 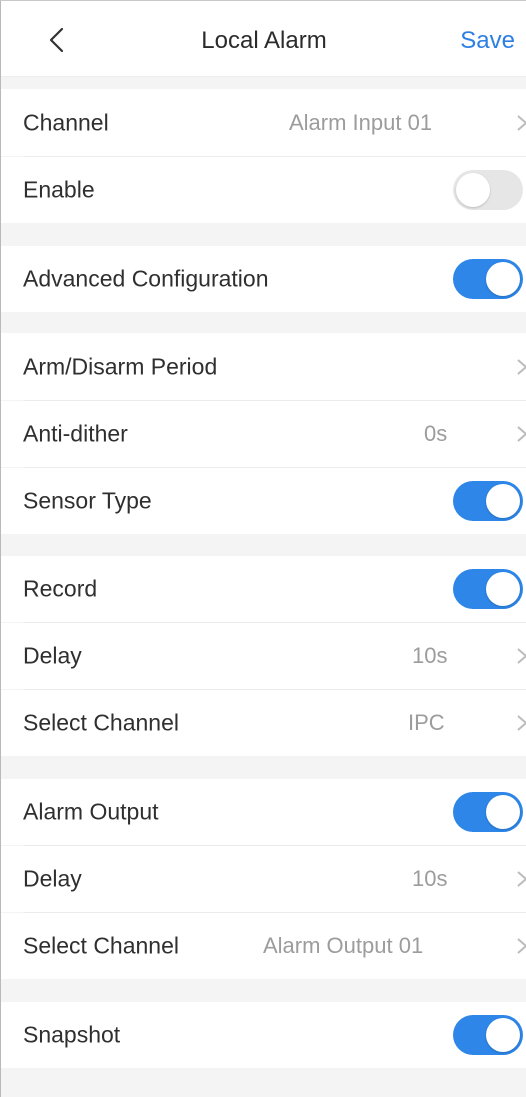 I want to click on arm-disarm-period-row: Arm/Disarm Period, so click(x=263, y=366).